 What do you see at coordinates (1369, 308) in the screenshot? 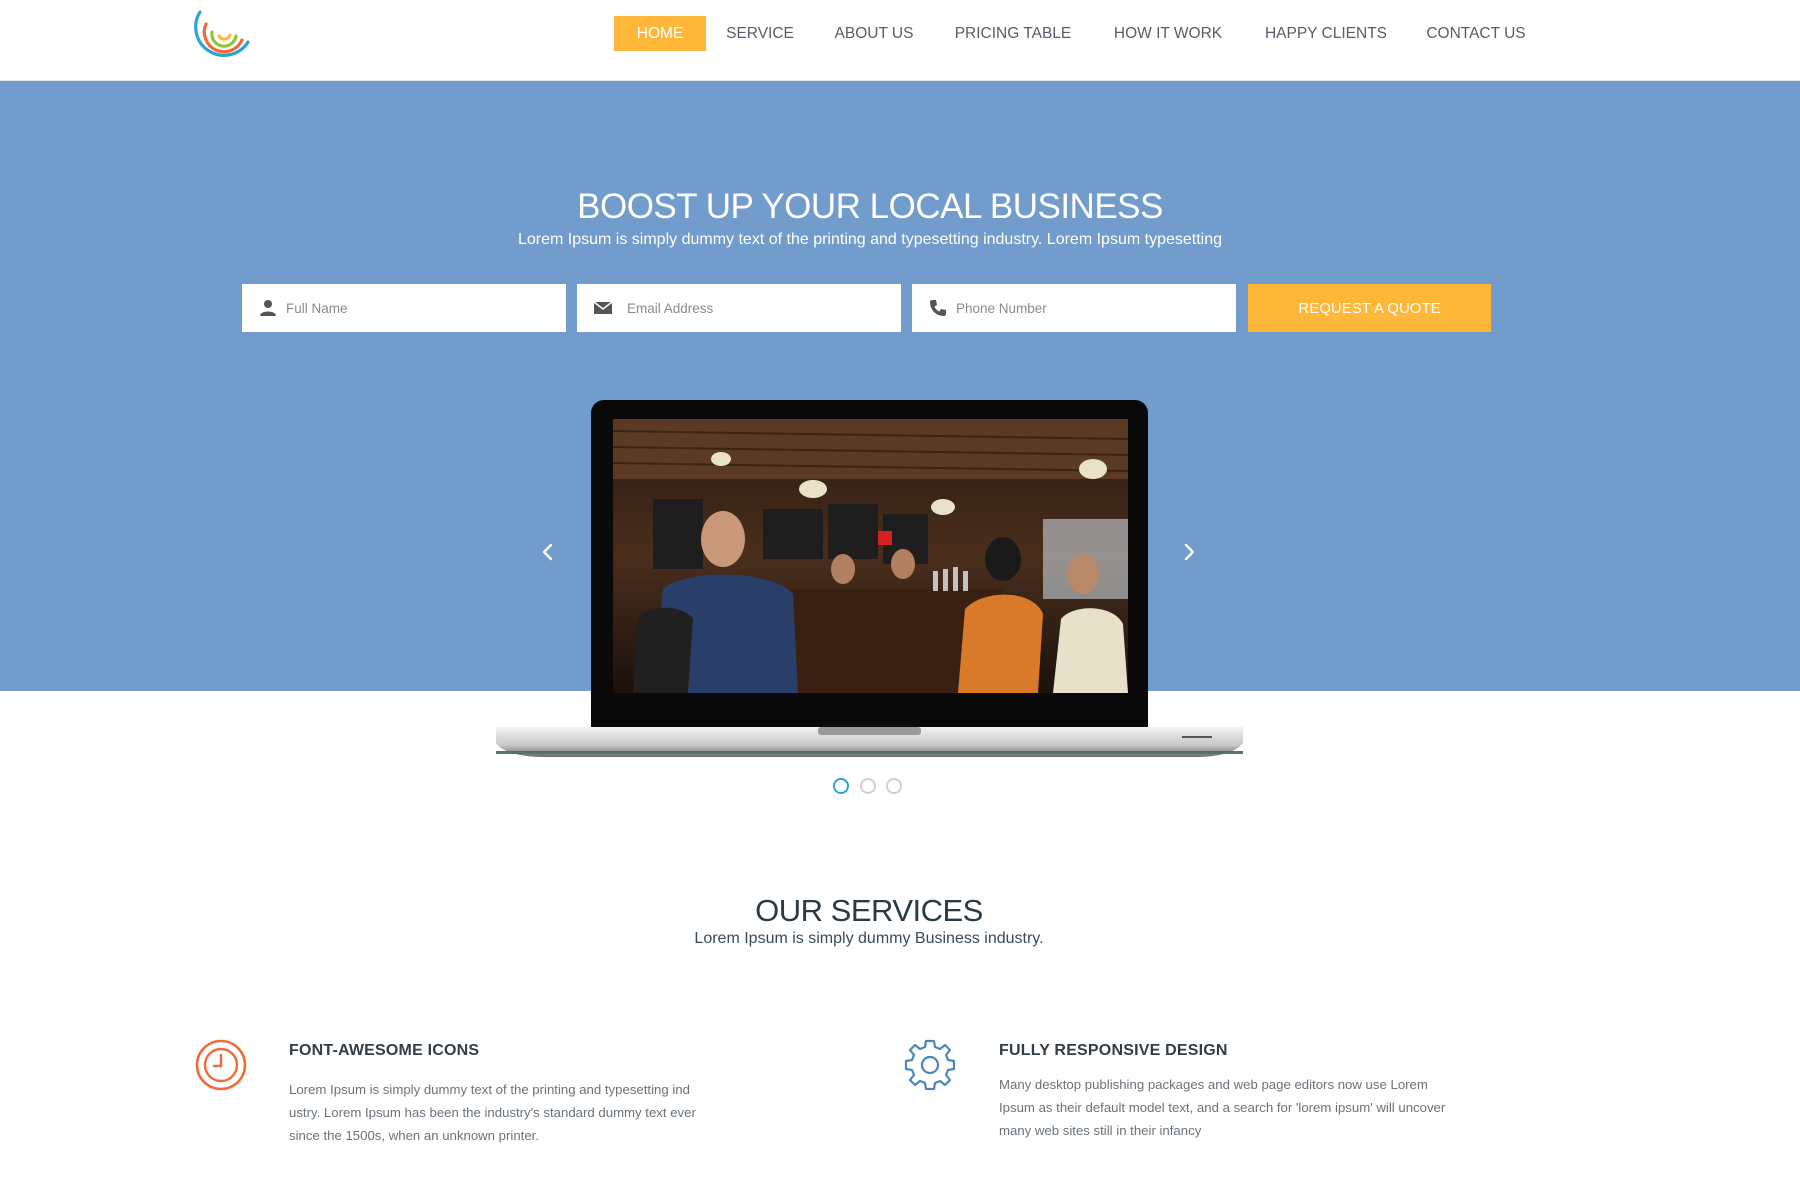
I see `request-quote-button: REQUEST A QUOTE` at bounding box center [1369, 308].